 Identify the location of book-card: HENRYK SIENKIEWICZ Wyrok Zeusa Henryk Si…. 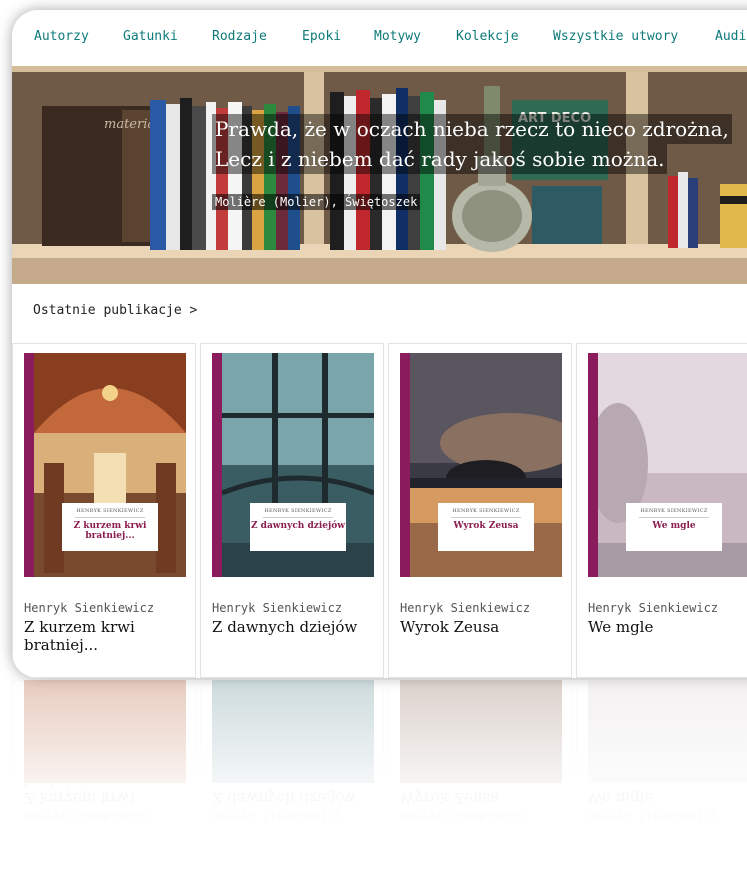
(480, 510).